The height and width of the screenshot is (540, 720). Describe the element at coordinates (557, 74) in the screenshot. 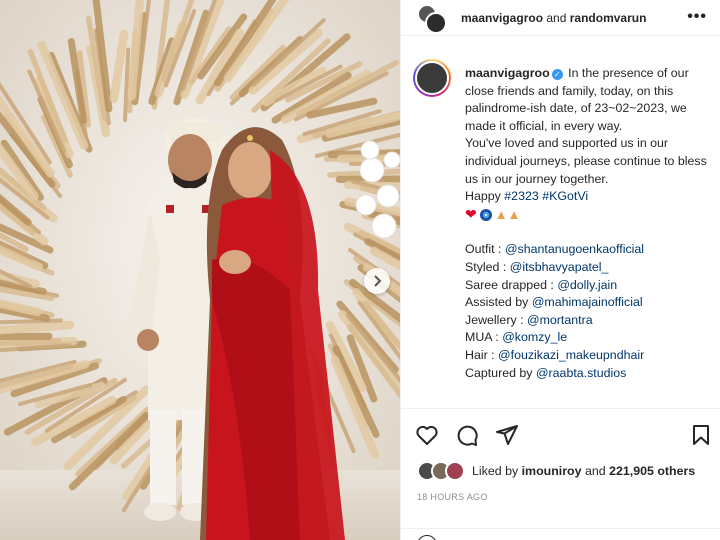

I see `verified-badge-icon: ✓` at that location.